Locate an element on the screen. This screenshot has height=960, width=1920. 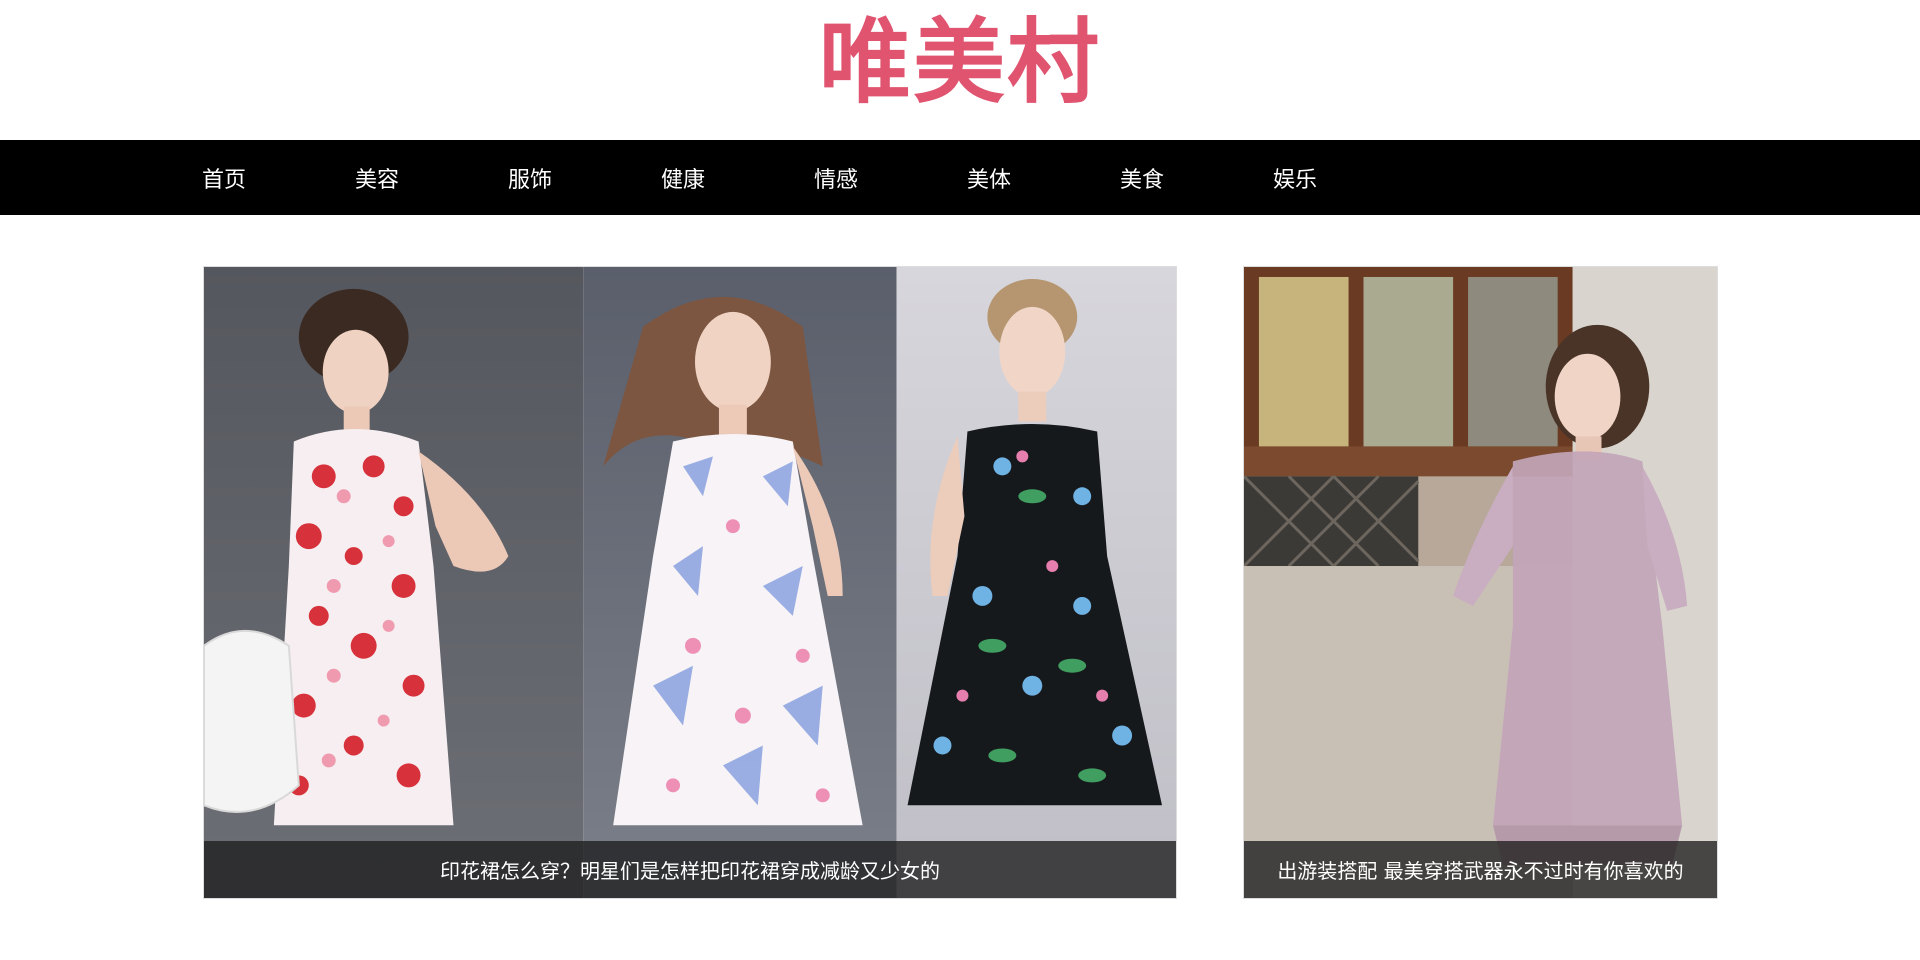
featured-main-caption: 印花裙怎么穿？明星们是怎样把印花裙穿成减龄又少女的 is located at coordinates (690, 869).